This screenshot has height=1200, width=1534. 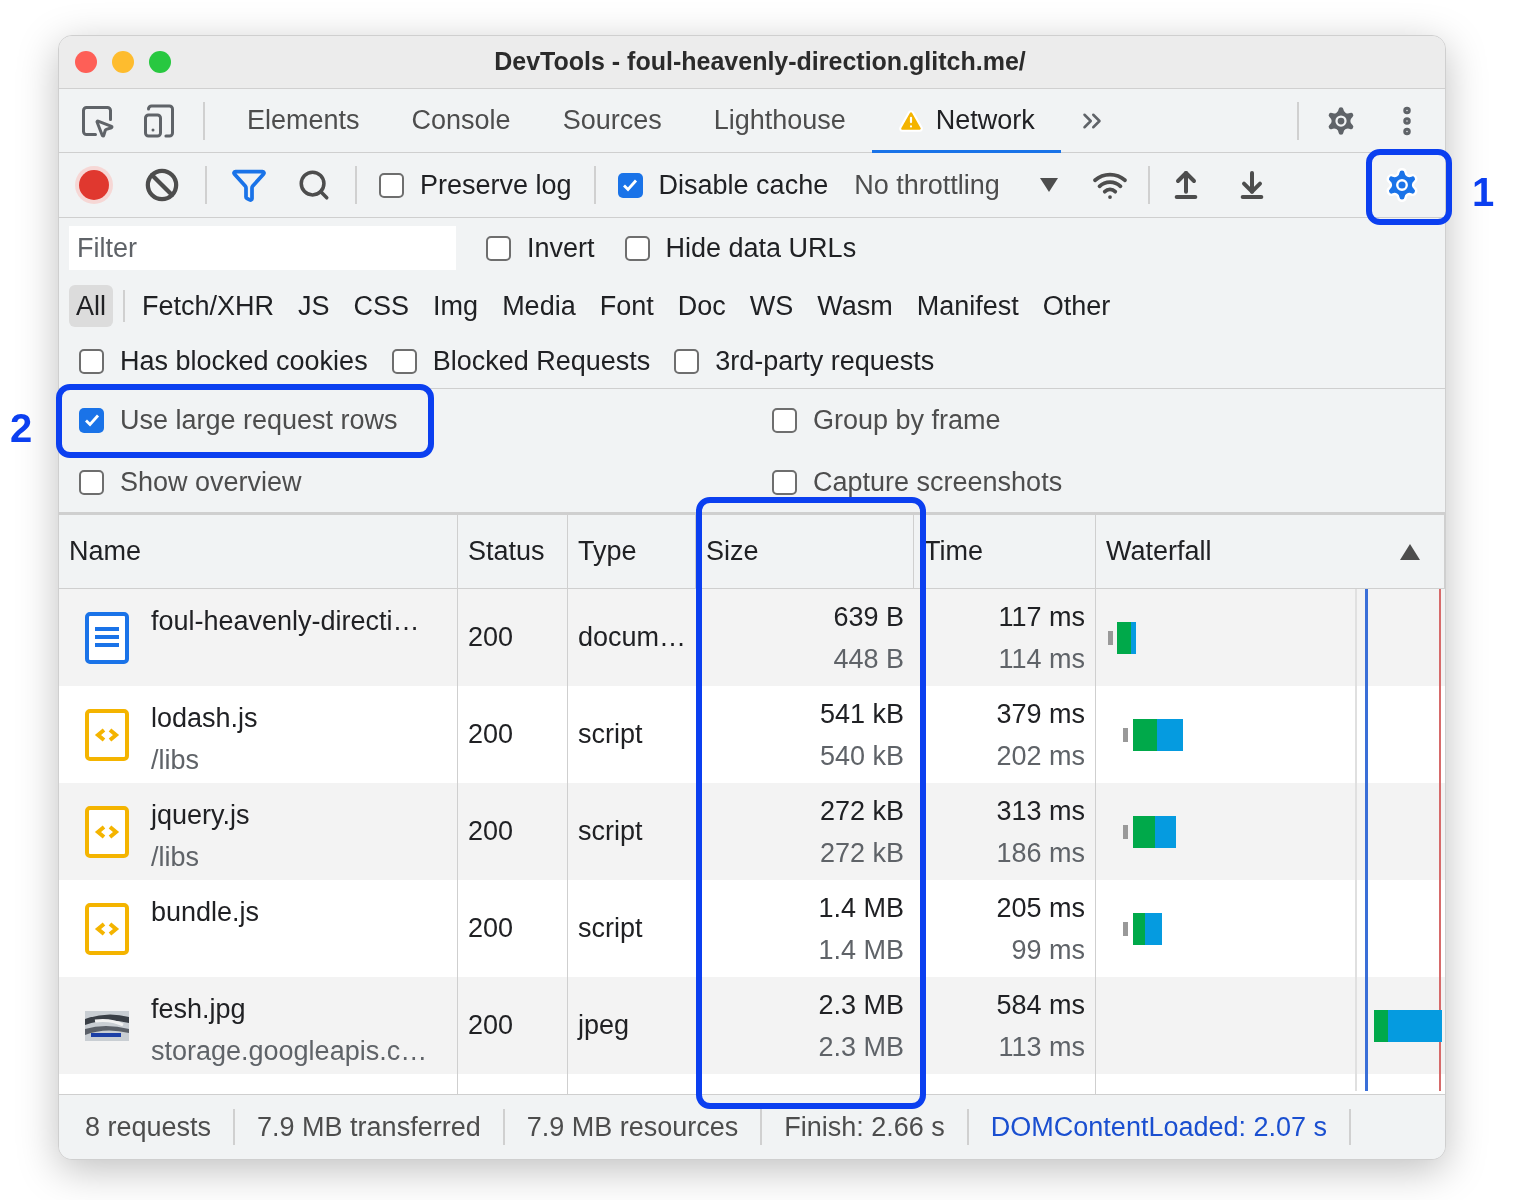 I want to click on latency-cell-text: 202 ms, so click(x=1040, y=756).